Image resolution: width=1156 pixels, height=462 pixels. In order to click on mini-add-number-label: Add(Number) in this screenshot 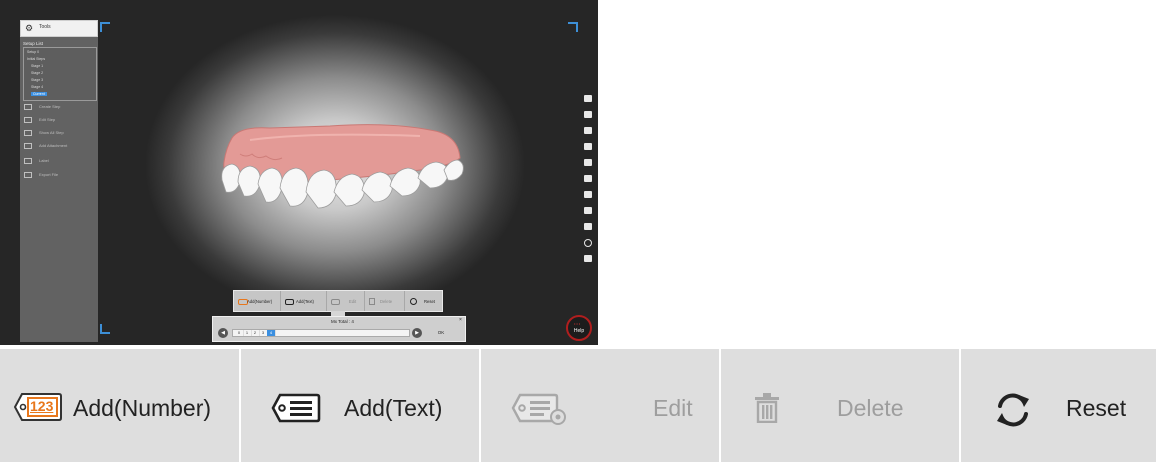, I will do `click(260, 301)`.